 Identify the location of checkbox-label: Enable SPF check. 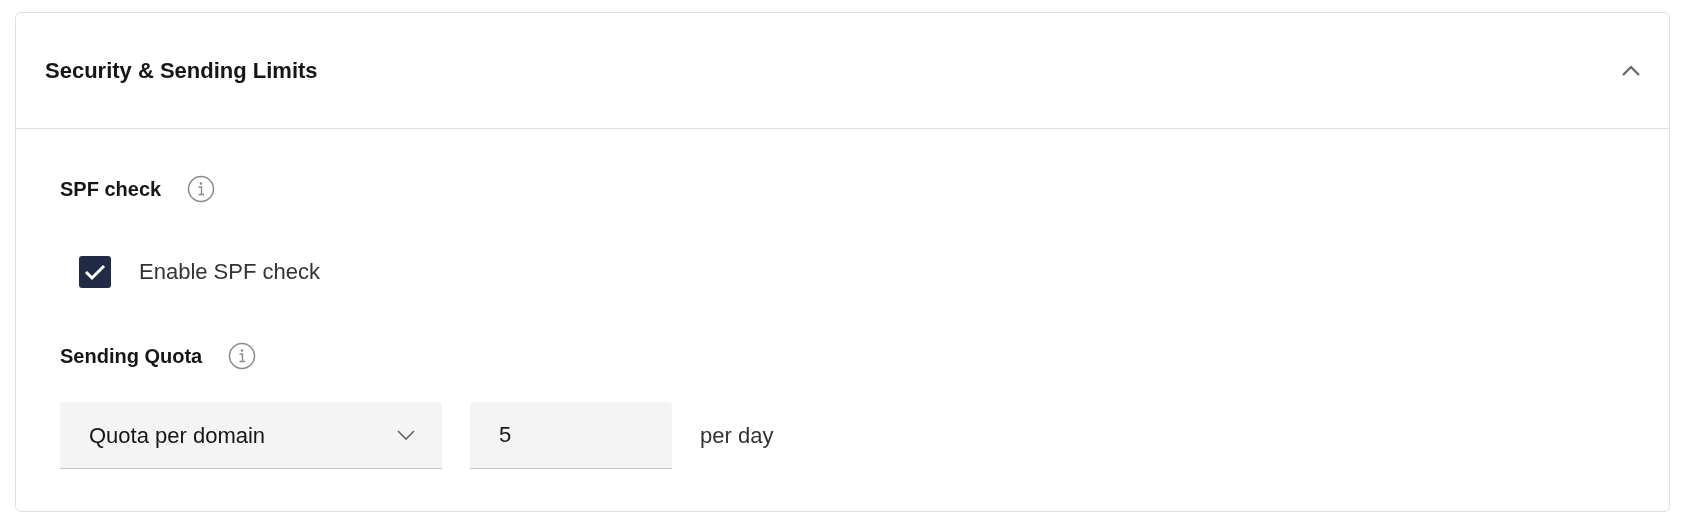
(229, 272).